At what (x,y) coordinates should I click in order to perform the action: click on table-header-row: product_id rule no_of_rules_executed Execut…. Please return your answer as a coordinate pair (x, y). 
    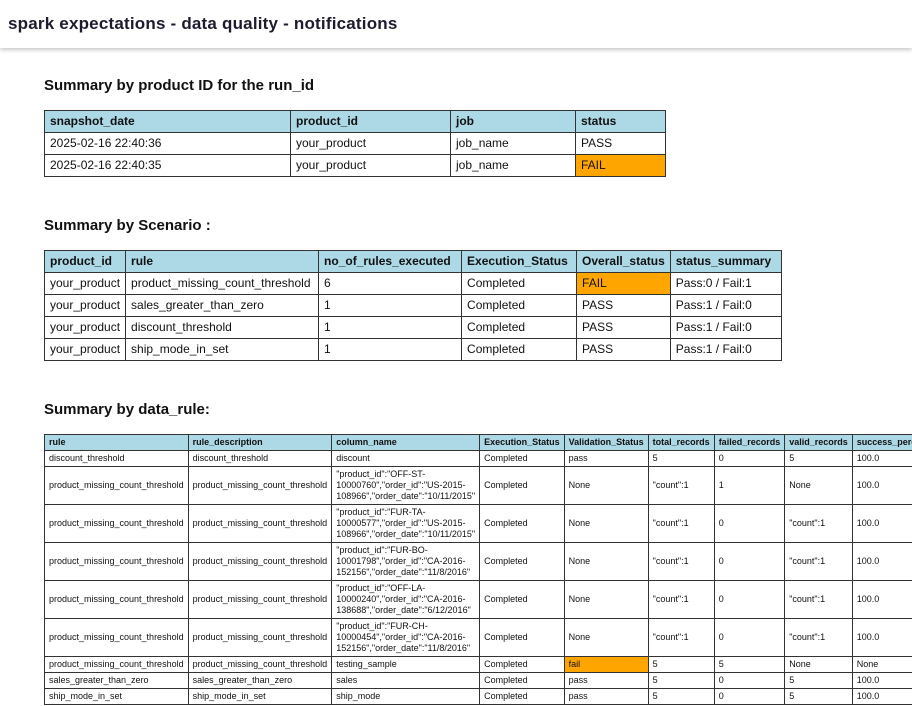
    Looking at the image, I should click on (412, 261).